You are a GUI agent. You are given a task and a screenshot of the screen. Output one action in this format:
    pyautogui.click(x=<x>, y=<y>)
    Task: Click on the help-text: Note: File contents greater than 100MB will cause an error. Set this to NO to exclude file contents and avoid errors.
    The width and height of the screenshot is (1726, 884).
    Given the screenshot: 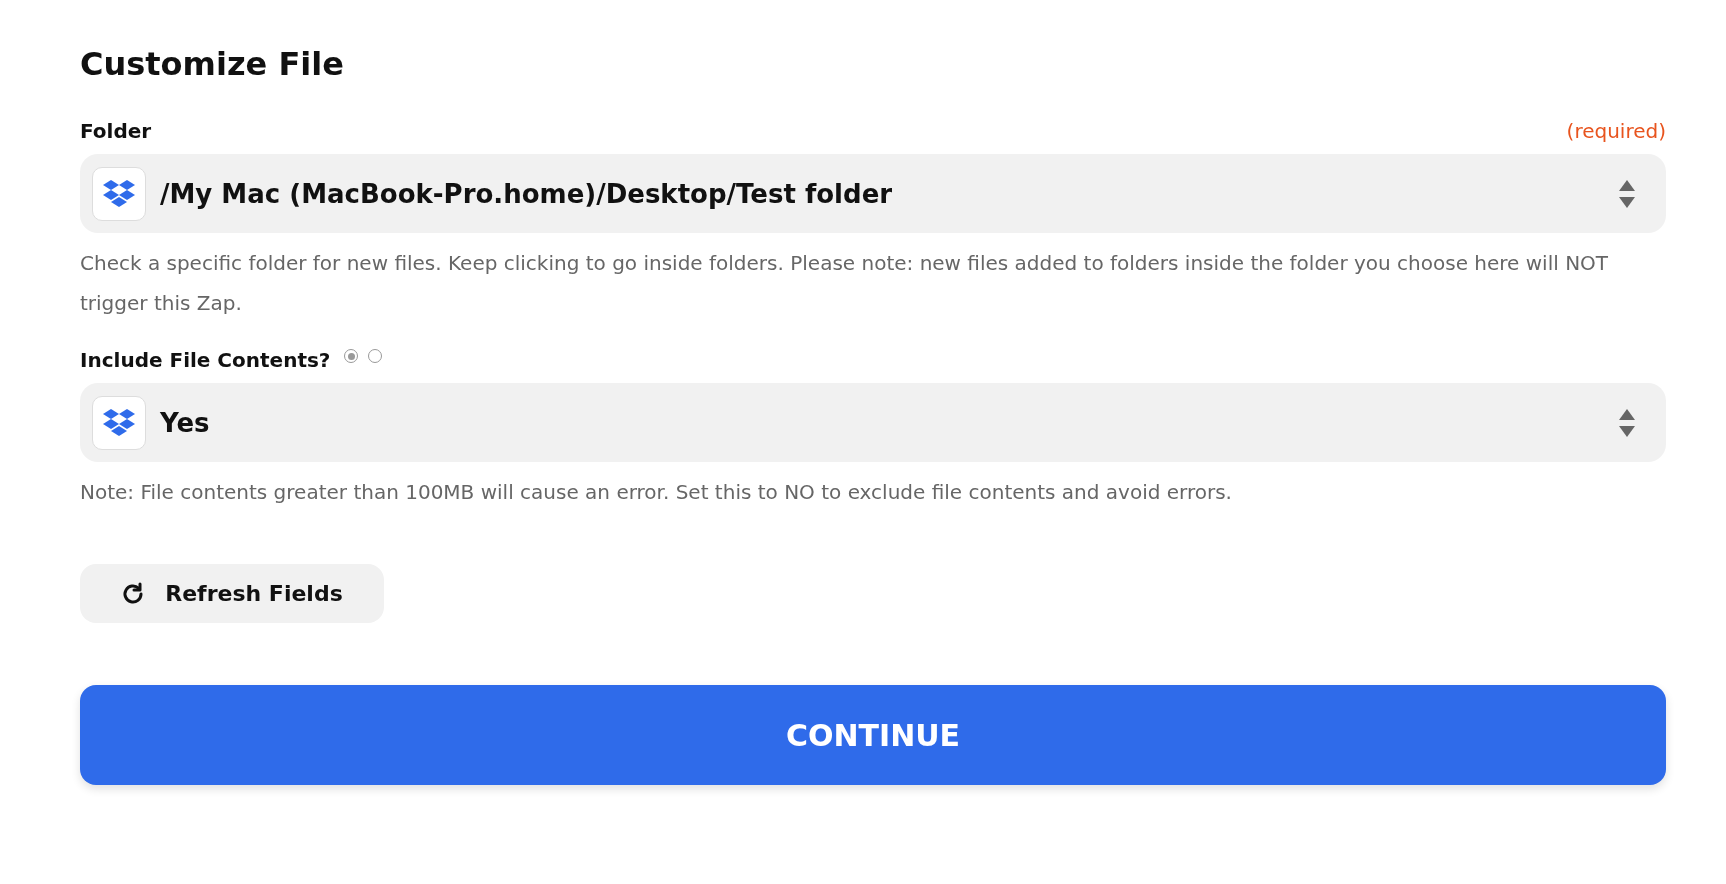 What is the action you would take?
    pyautogui.click(x=656, y=492)
    